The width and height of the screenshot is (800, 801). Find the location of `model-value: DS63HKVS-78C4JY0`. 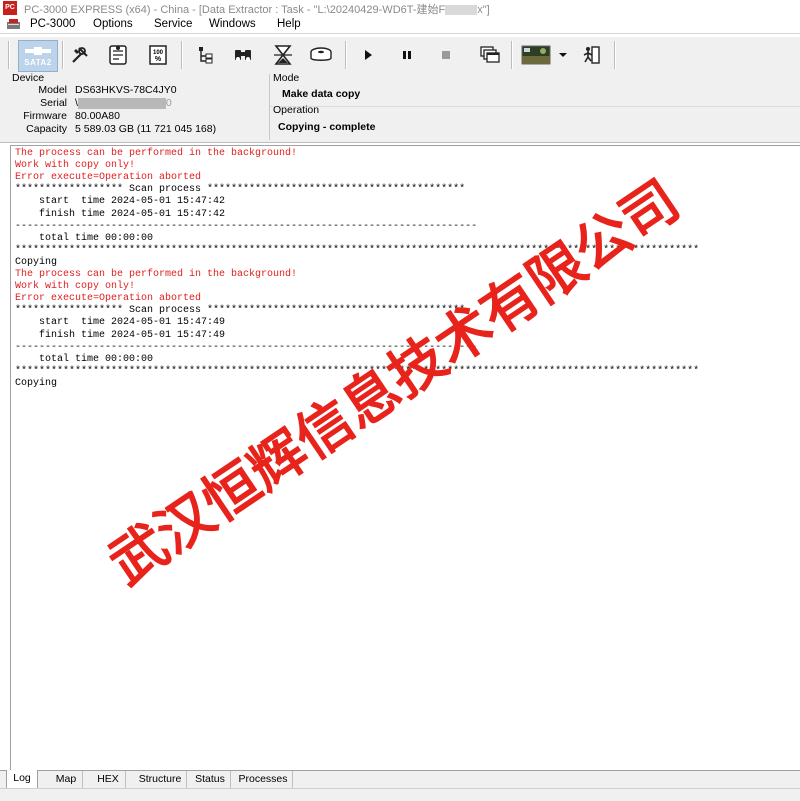

model-value: DS63HKVS-78C4JY0 is located at coordinates (126, 90).